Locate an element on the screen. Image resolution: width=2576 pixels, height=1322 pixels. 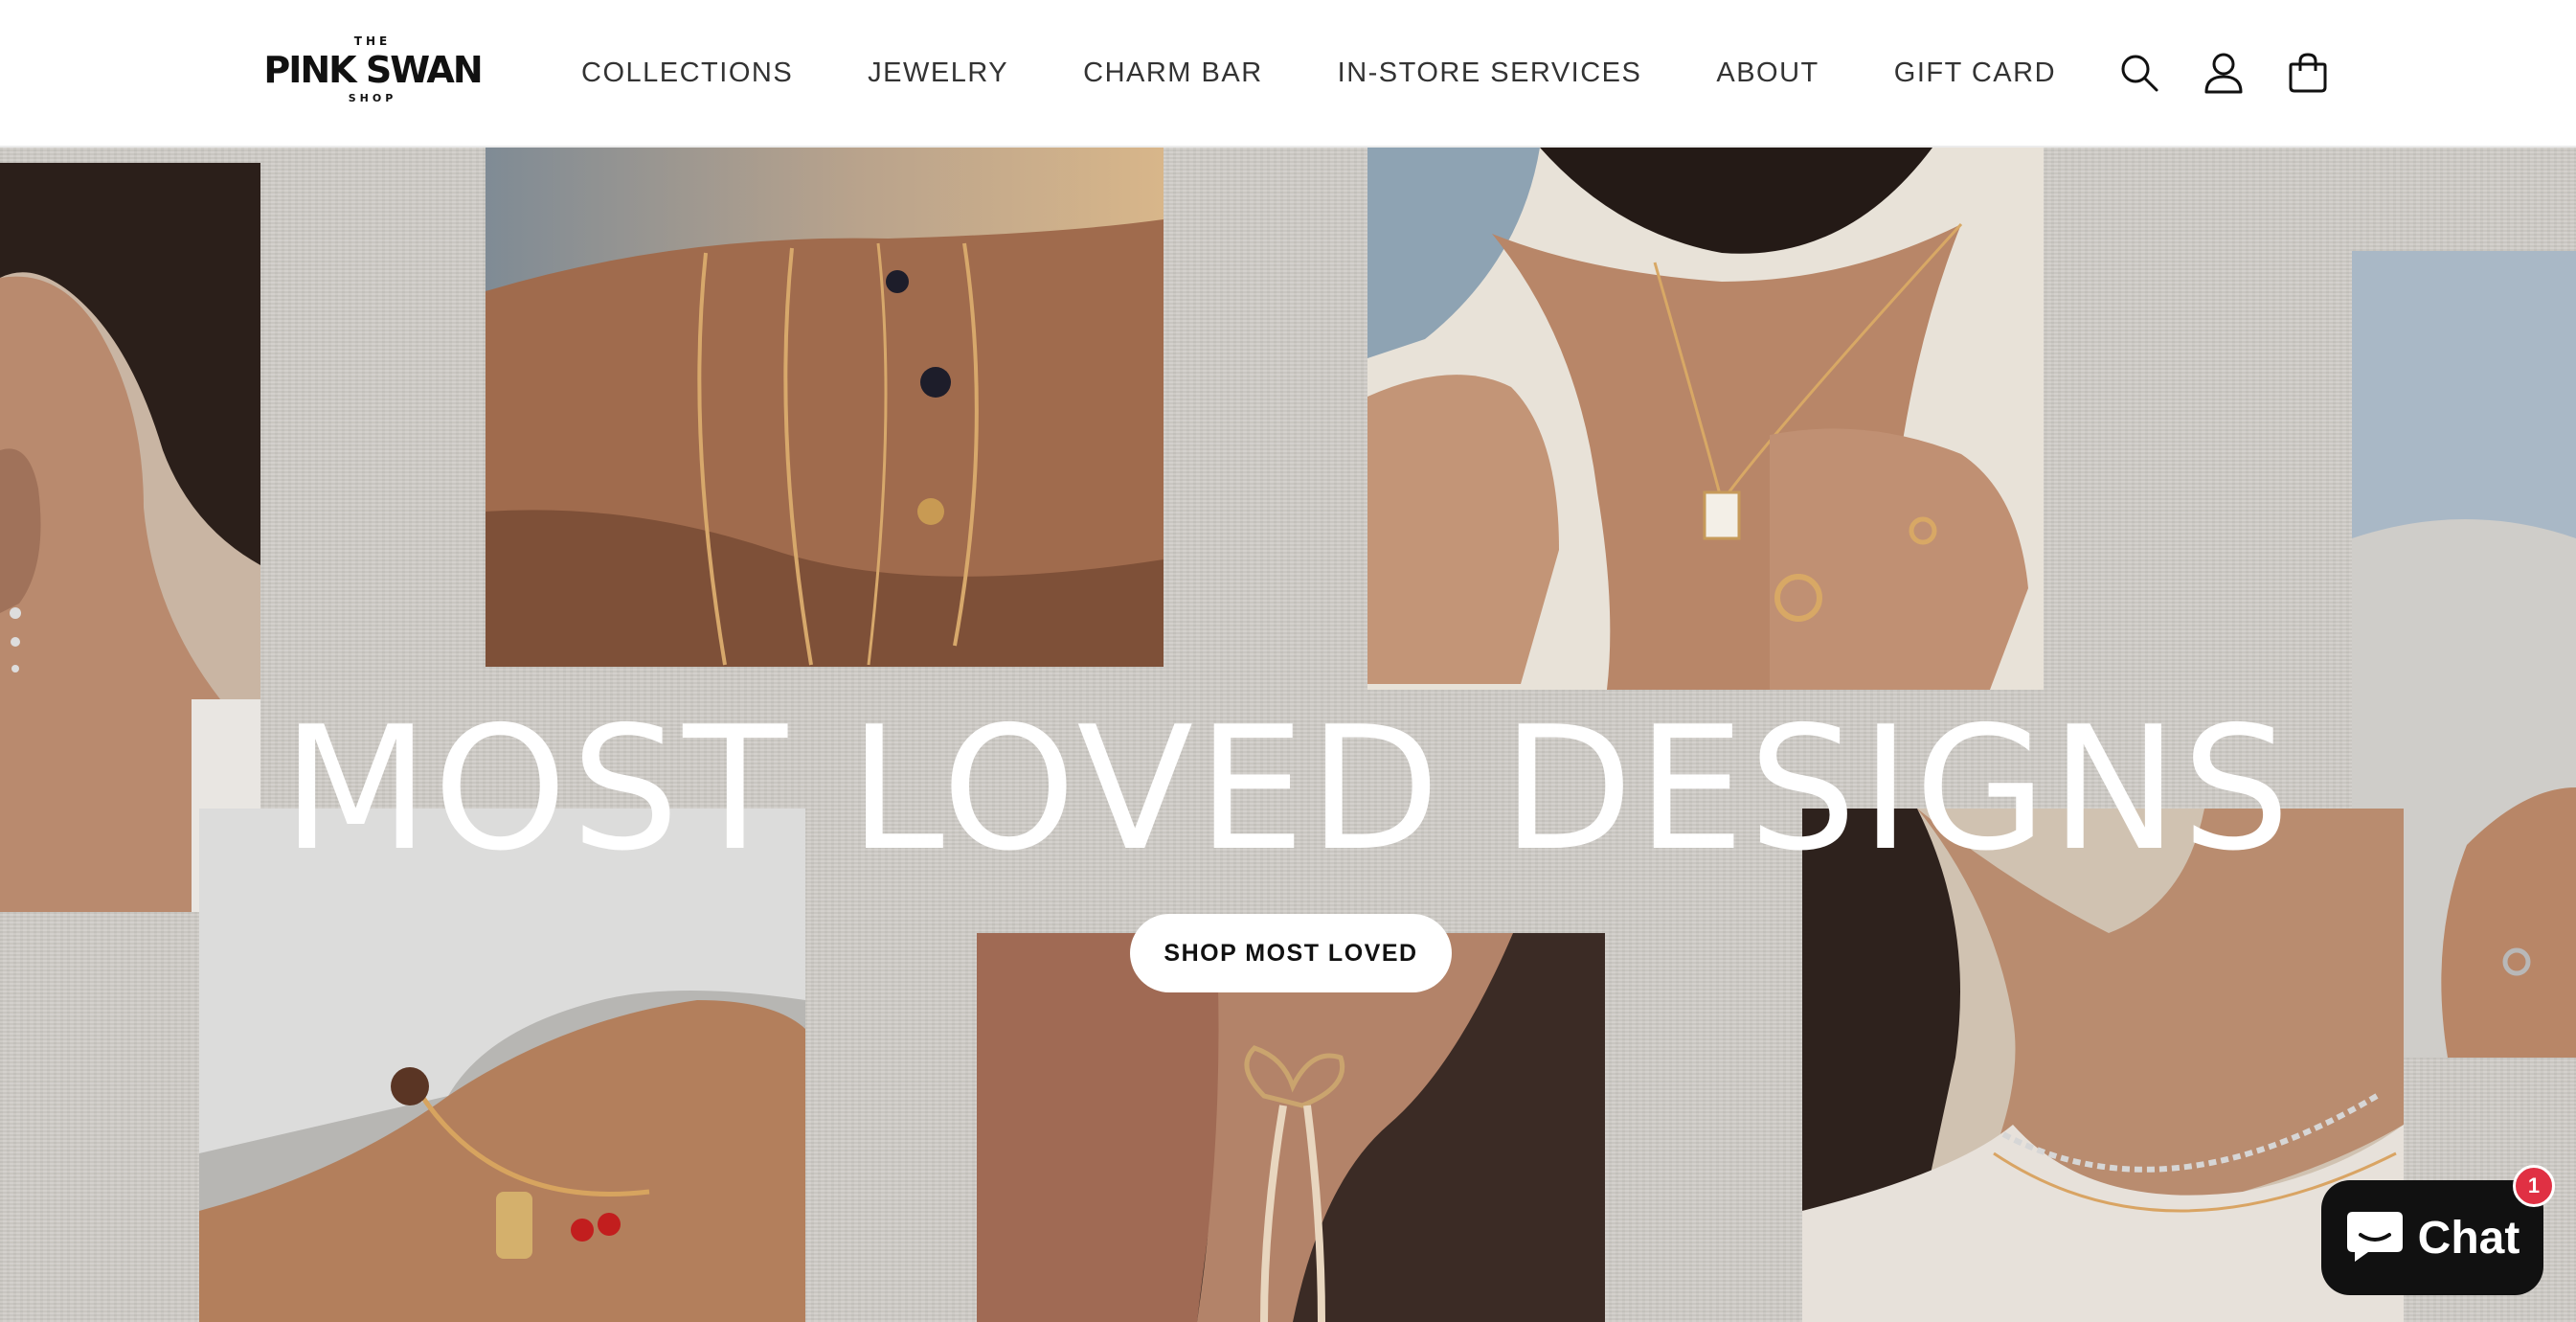
photo-initial-necklace is located at coordinates (1705, 419).